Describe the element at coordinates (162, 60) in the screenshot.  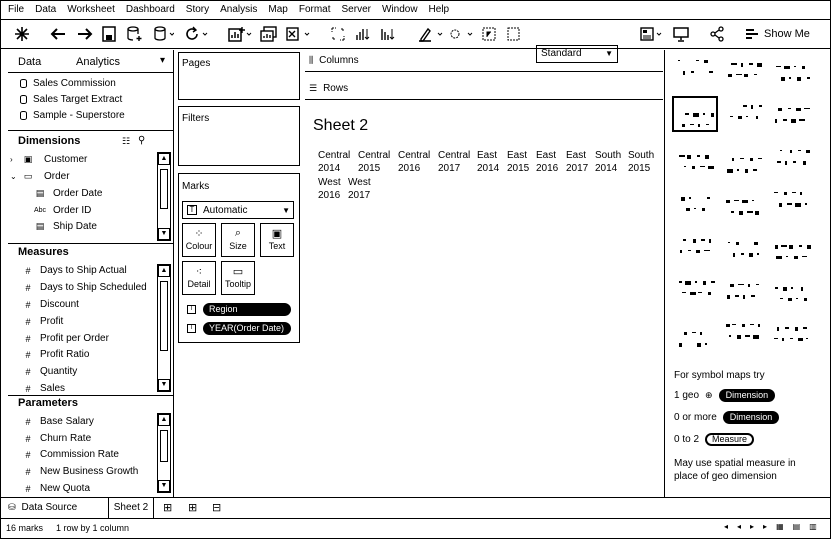
I see `pane-menu-icon: ▾` at that location.